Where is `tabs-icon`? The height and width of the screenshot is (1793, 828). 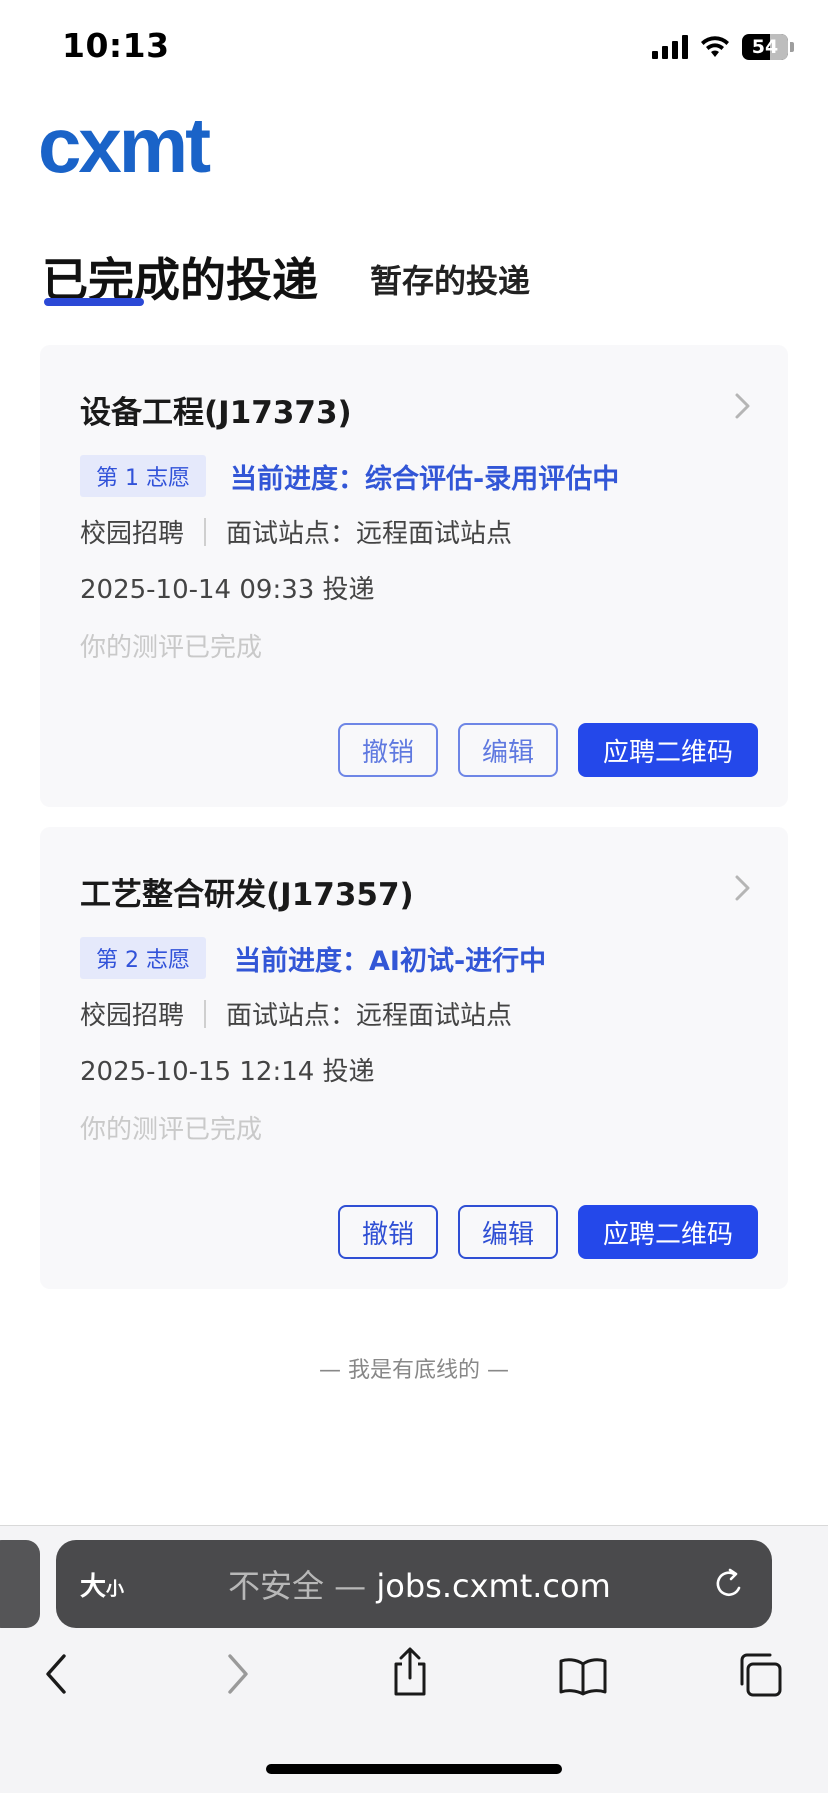 tabs-icon is located at coordinates (760, 1675).